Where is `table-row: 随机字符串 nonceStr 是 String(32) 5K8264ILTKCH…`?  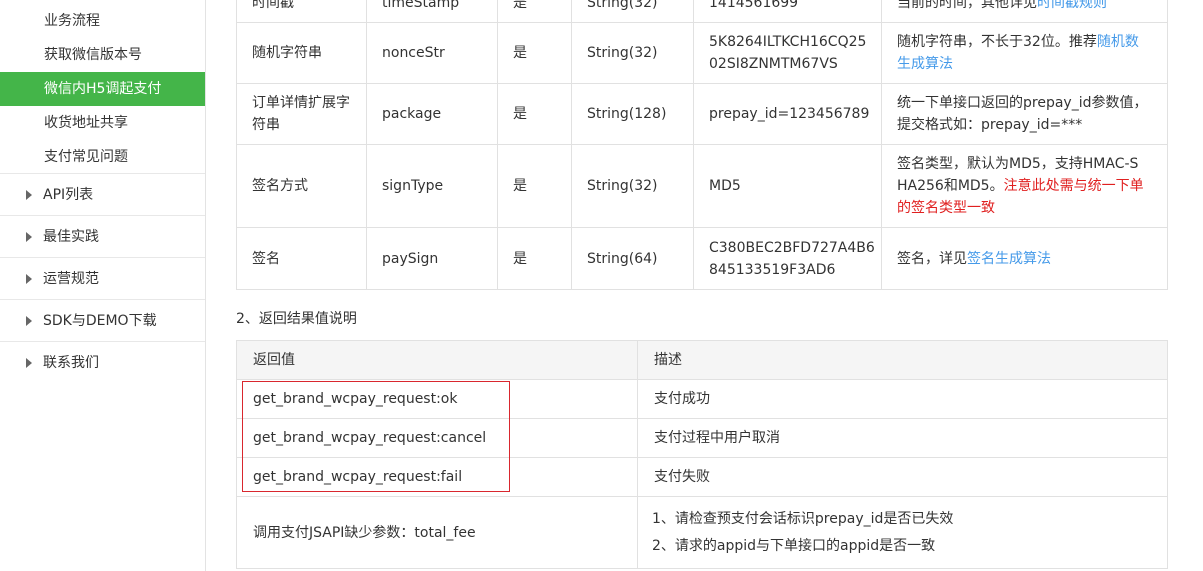
table-row: 随机字符串 nonceStr 是 String(32) 5K8264ILTKCH… is located at coordinates (702, 53).